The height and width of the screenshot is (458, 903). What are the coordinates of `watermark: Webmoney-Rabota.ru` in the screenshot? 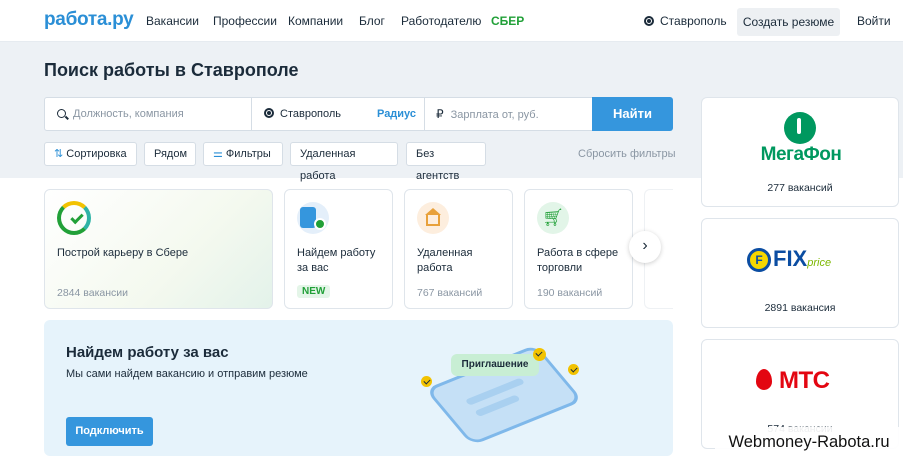 It's located at (809, 442).